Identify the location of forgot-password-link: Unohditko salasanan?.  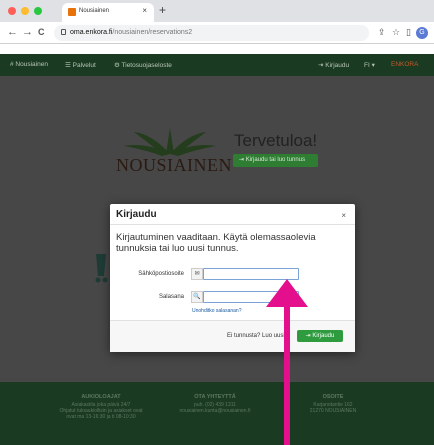
(216, 311).